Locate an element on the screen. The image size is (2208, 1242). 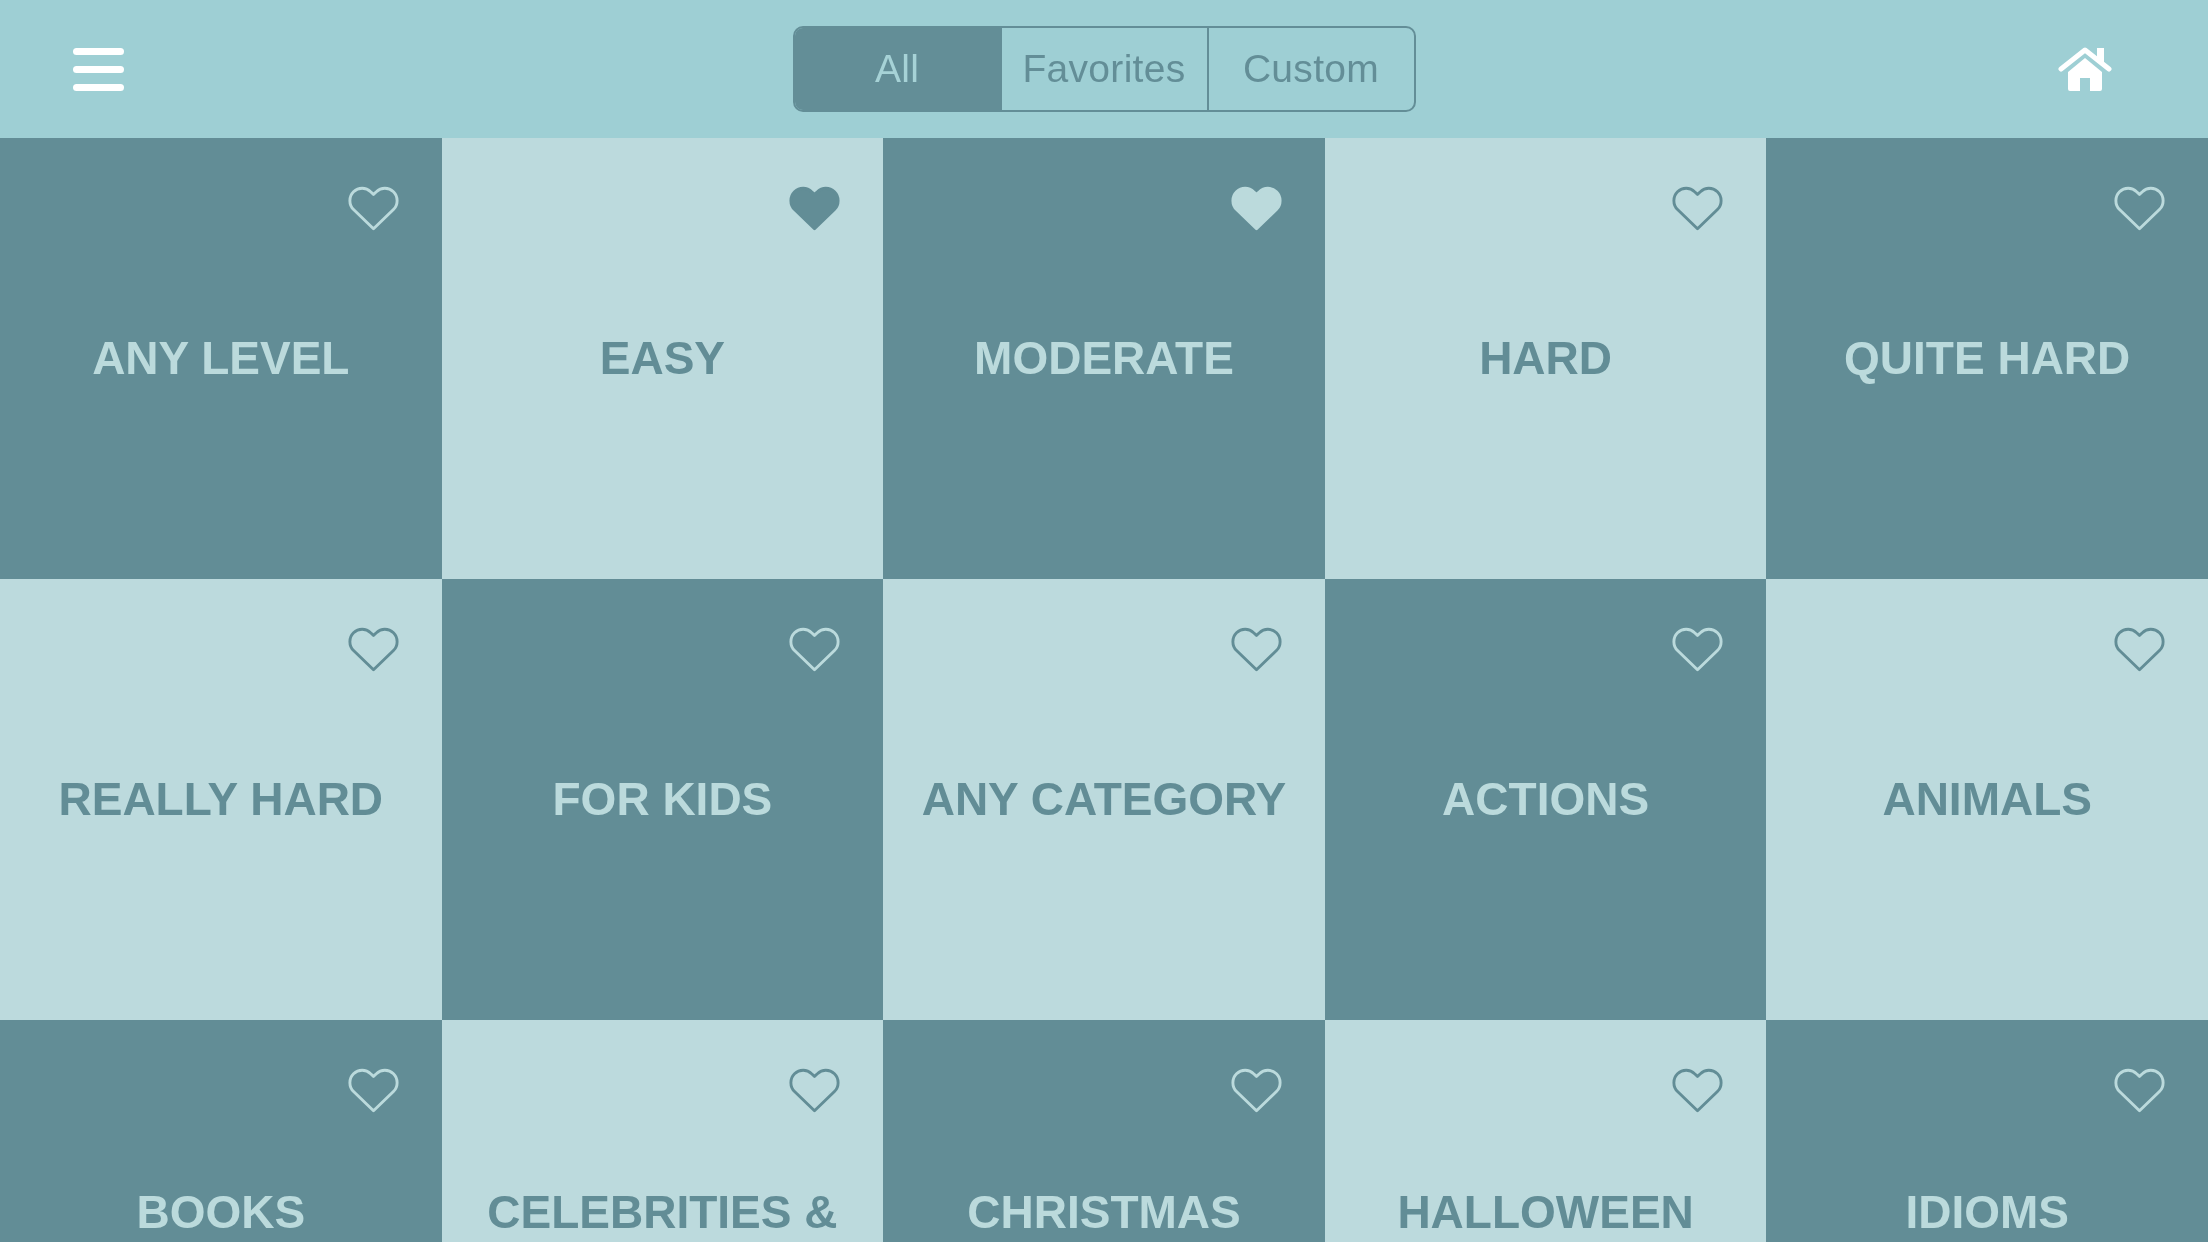
category-tile: ACTIONS is located at coordinates (1545, 799).